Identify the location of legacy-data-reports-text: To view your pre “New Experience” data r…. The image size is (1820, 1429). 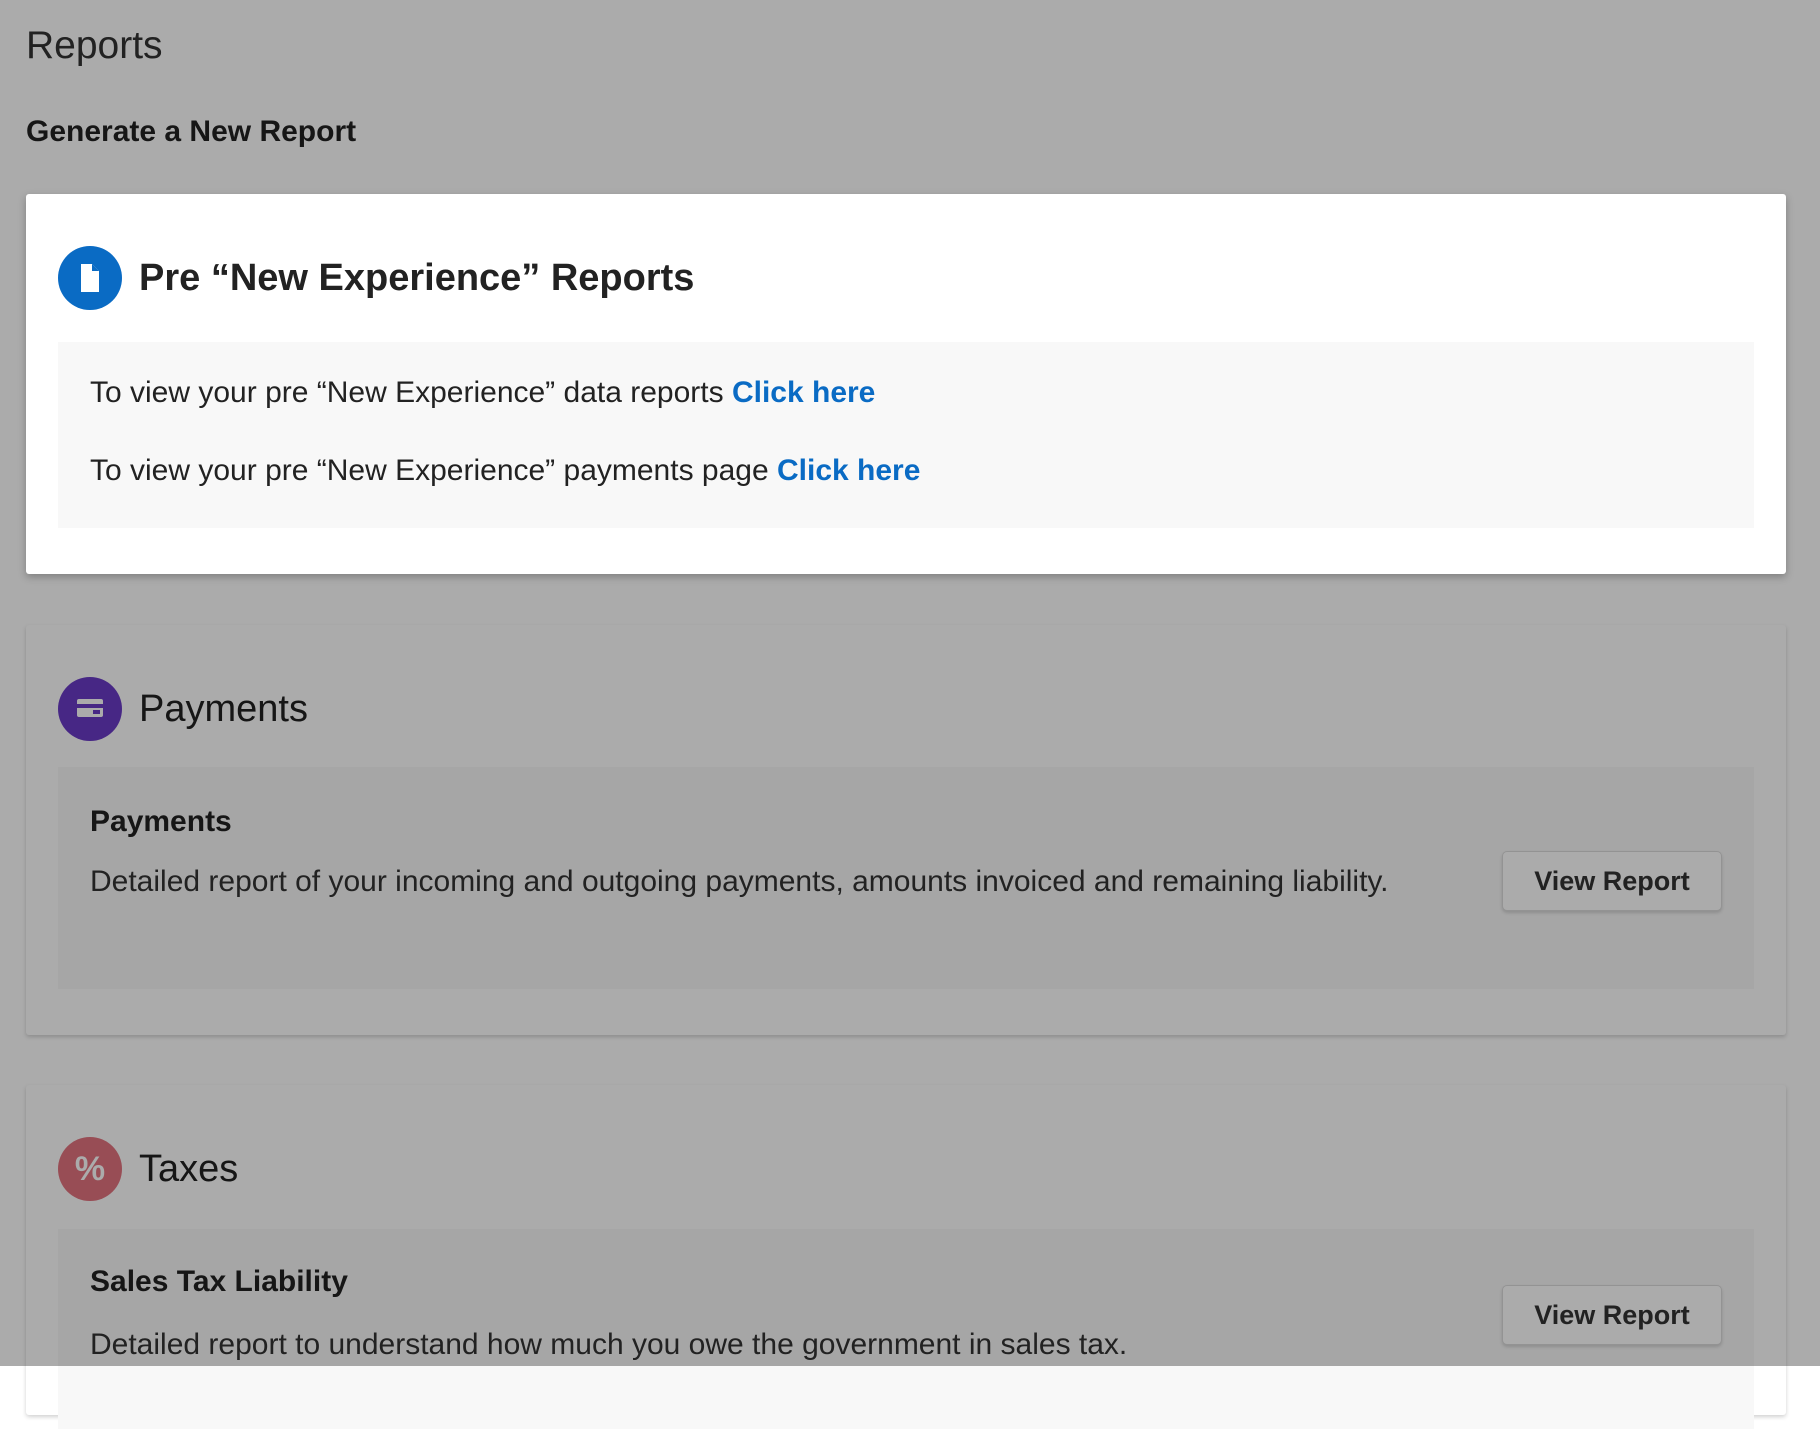
(411, 392).